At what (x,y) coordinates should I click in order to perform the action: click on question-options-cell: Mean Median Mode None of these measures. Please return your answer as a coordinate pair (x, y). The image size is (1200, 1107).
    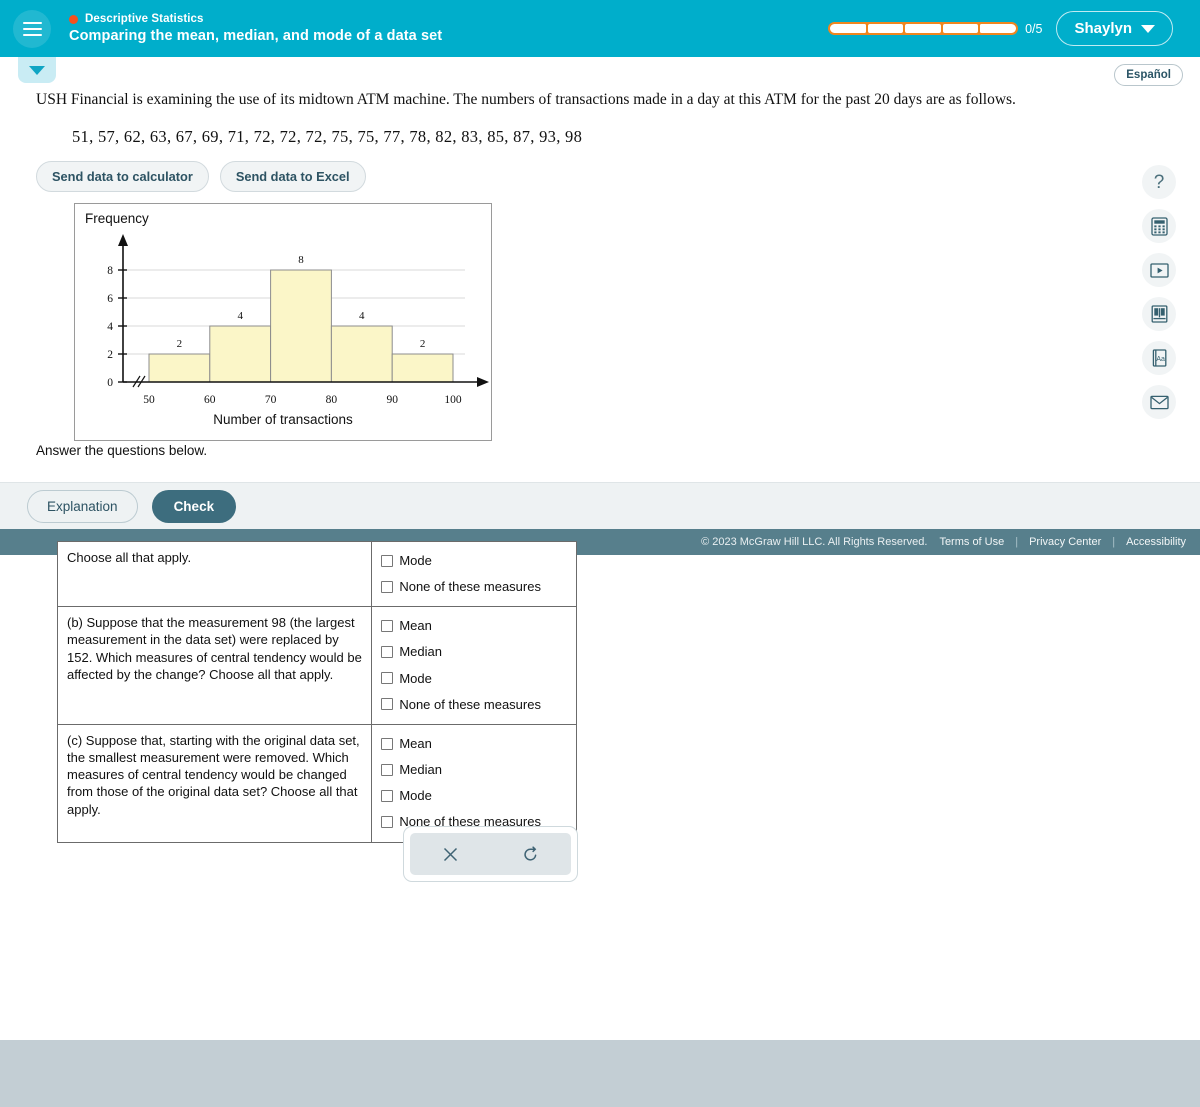
    Looking at the image, I should click on (474, 783).